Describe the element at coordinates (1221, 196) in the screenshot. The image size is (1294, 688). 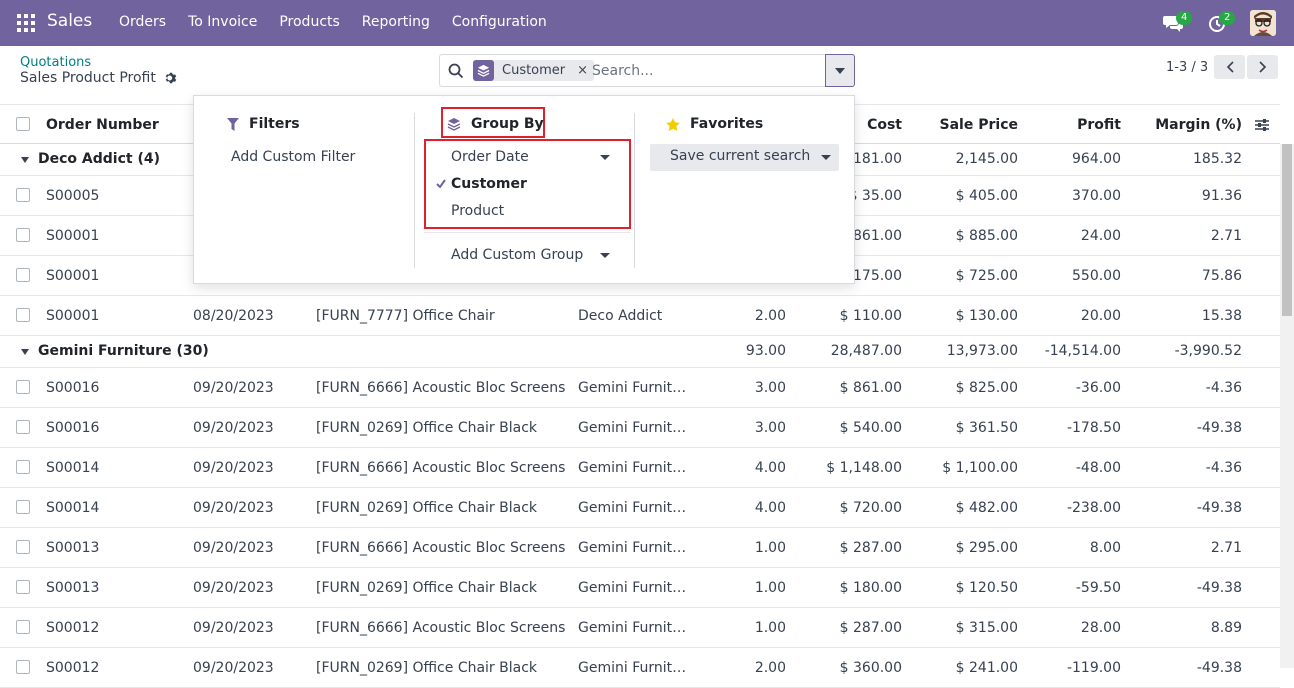
I see `cell-margin: 91.36` at that location.